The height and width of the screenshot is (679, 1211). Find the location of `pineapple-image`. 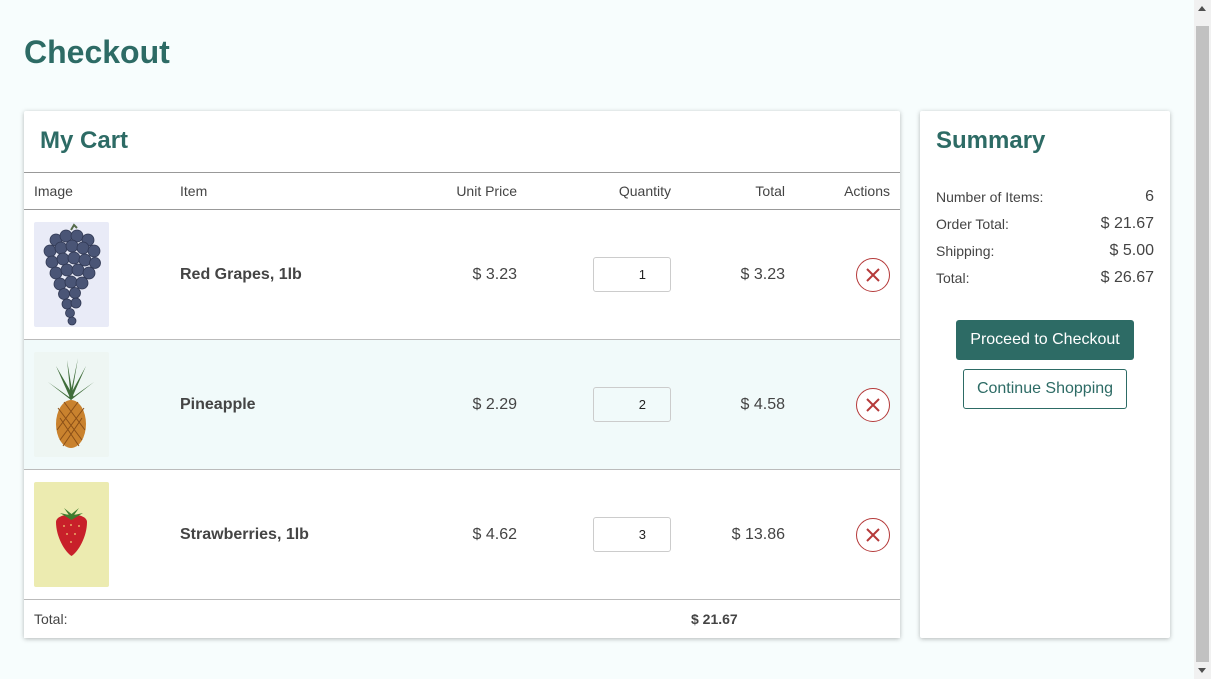

pineapple-image is located at coordinates (71, 404).